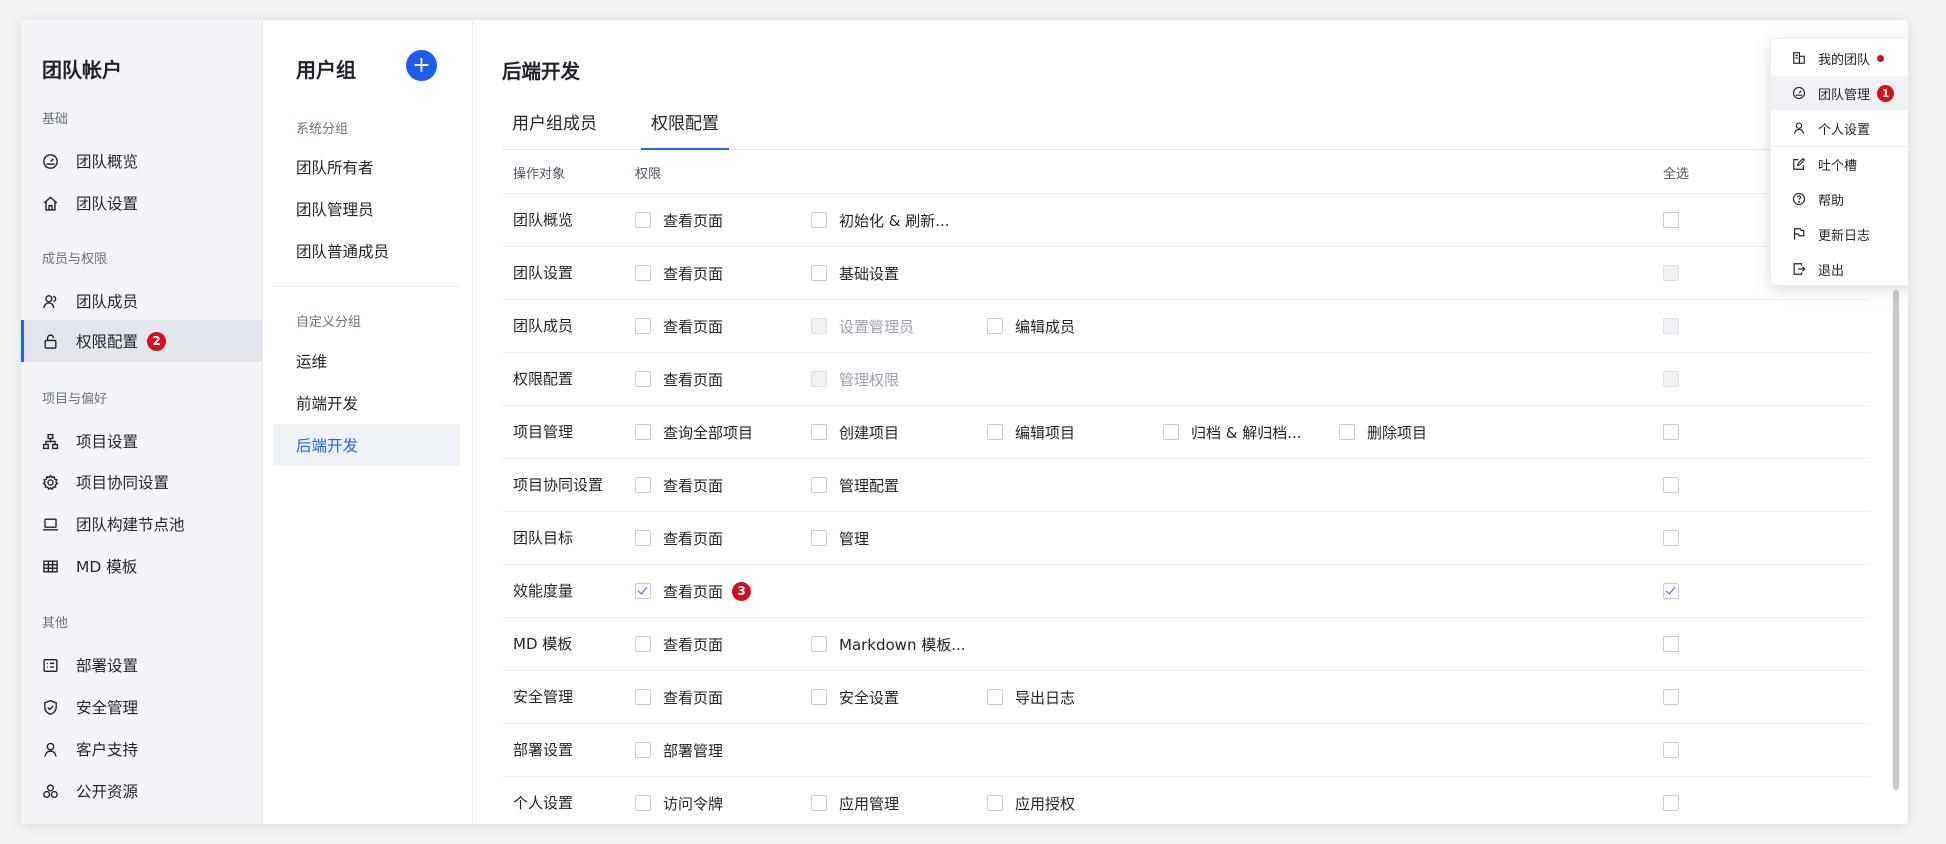 The image size is (1946, 844). What do you see at coordinates (142, 707) in the screenshot?
I see `sidebar-item-security: 安全管理` at bounding box center [142, 707].